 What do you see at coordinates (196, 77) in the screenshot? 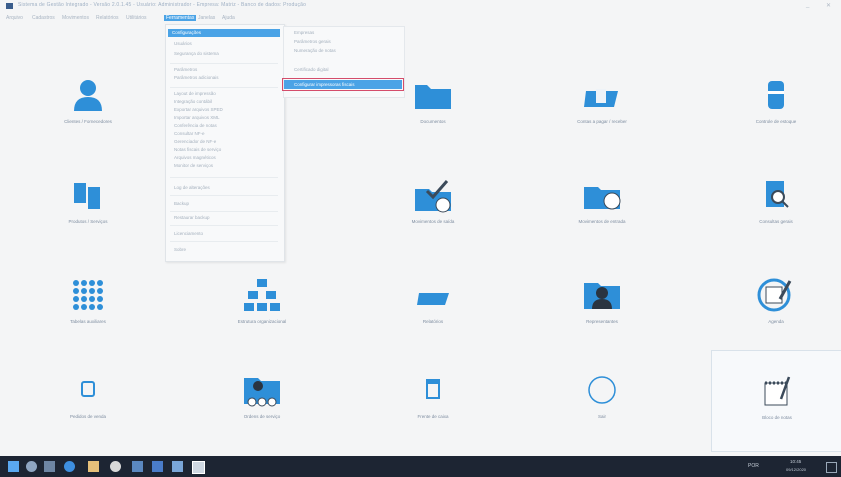
I see `dropdown-item: Parâmetros adicionais` at bounding box center [196, 77].